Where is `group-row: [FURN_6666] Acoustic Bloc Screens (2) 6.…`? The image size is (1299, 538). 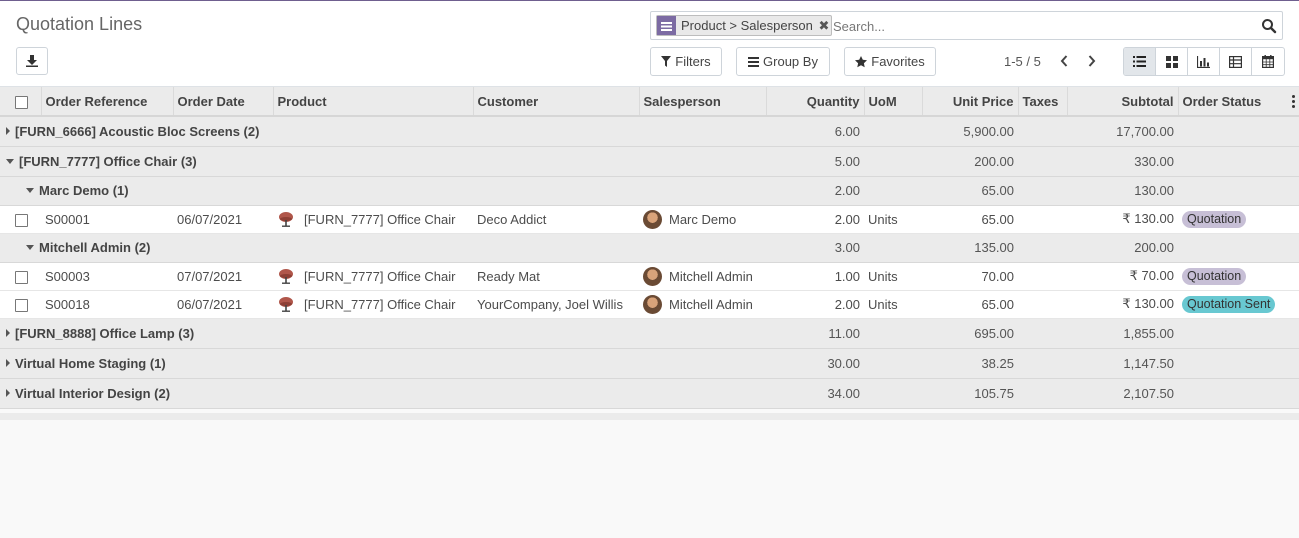
group-row: [FURN_6666] Acoustic Bloc Screens (2) 6.… is located at coordinates (649, 131).